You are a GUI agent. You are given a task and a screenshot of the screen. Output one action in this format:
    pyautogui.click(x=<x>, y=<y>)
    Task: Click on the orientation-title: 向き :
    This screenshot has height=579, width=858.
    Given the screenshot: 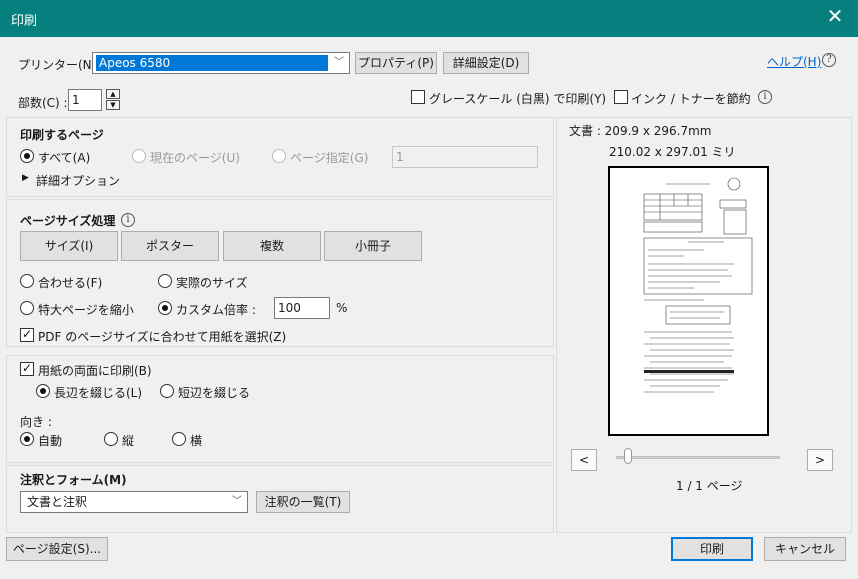 What is the action you would take?
    pyautogui.click(x=36, y=422)
    